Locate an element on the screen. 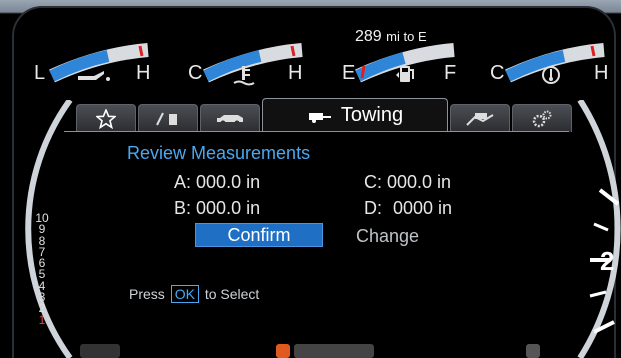 The width and height of the screenshot is (621, 358). park-indicator is located at coordinates (283, 351).